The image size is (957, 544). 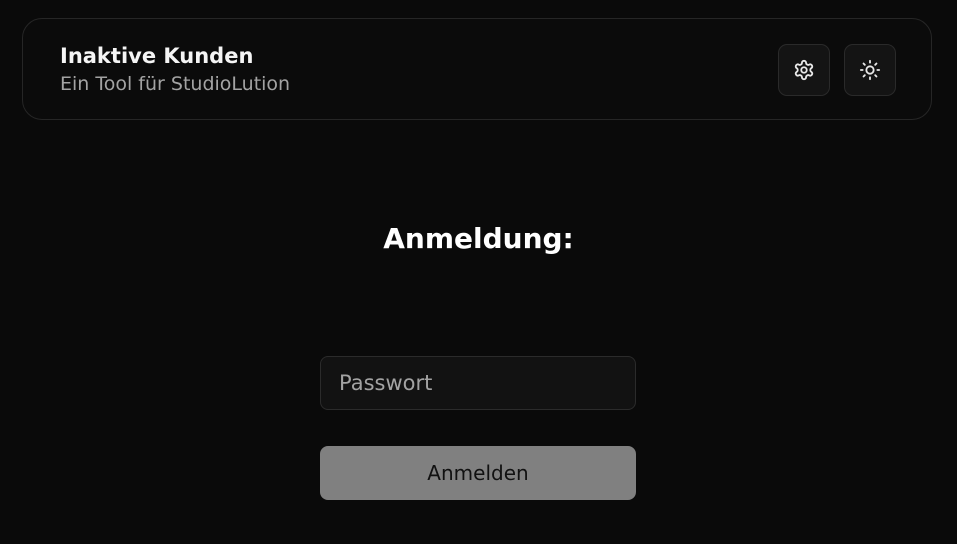 I want to click on theme-toggle-button, so click(x=870, y=70).